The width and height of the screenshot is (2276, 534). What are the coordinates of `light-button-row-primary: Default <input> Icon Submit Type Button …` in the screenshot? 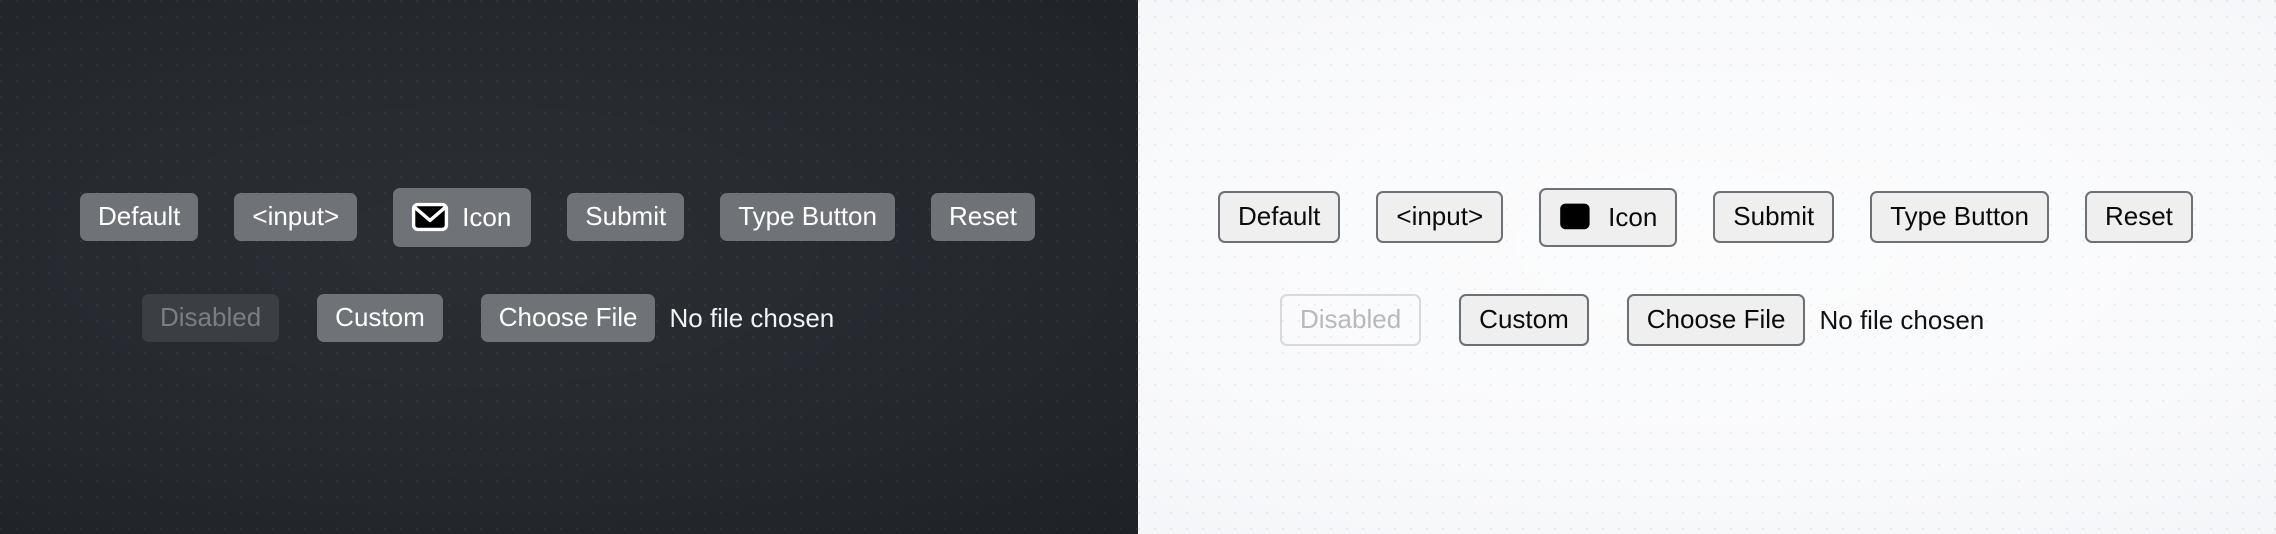 It's located at (1747, 217).